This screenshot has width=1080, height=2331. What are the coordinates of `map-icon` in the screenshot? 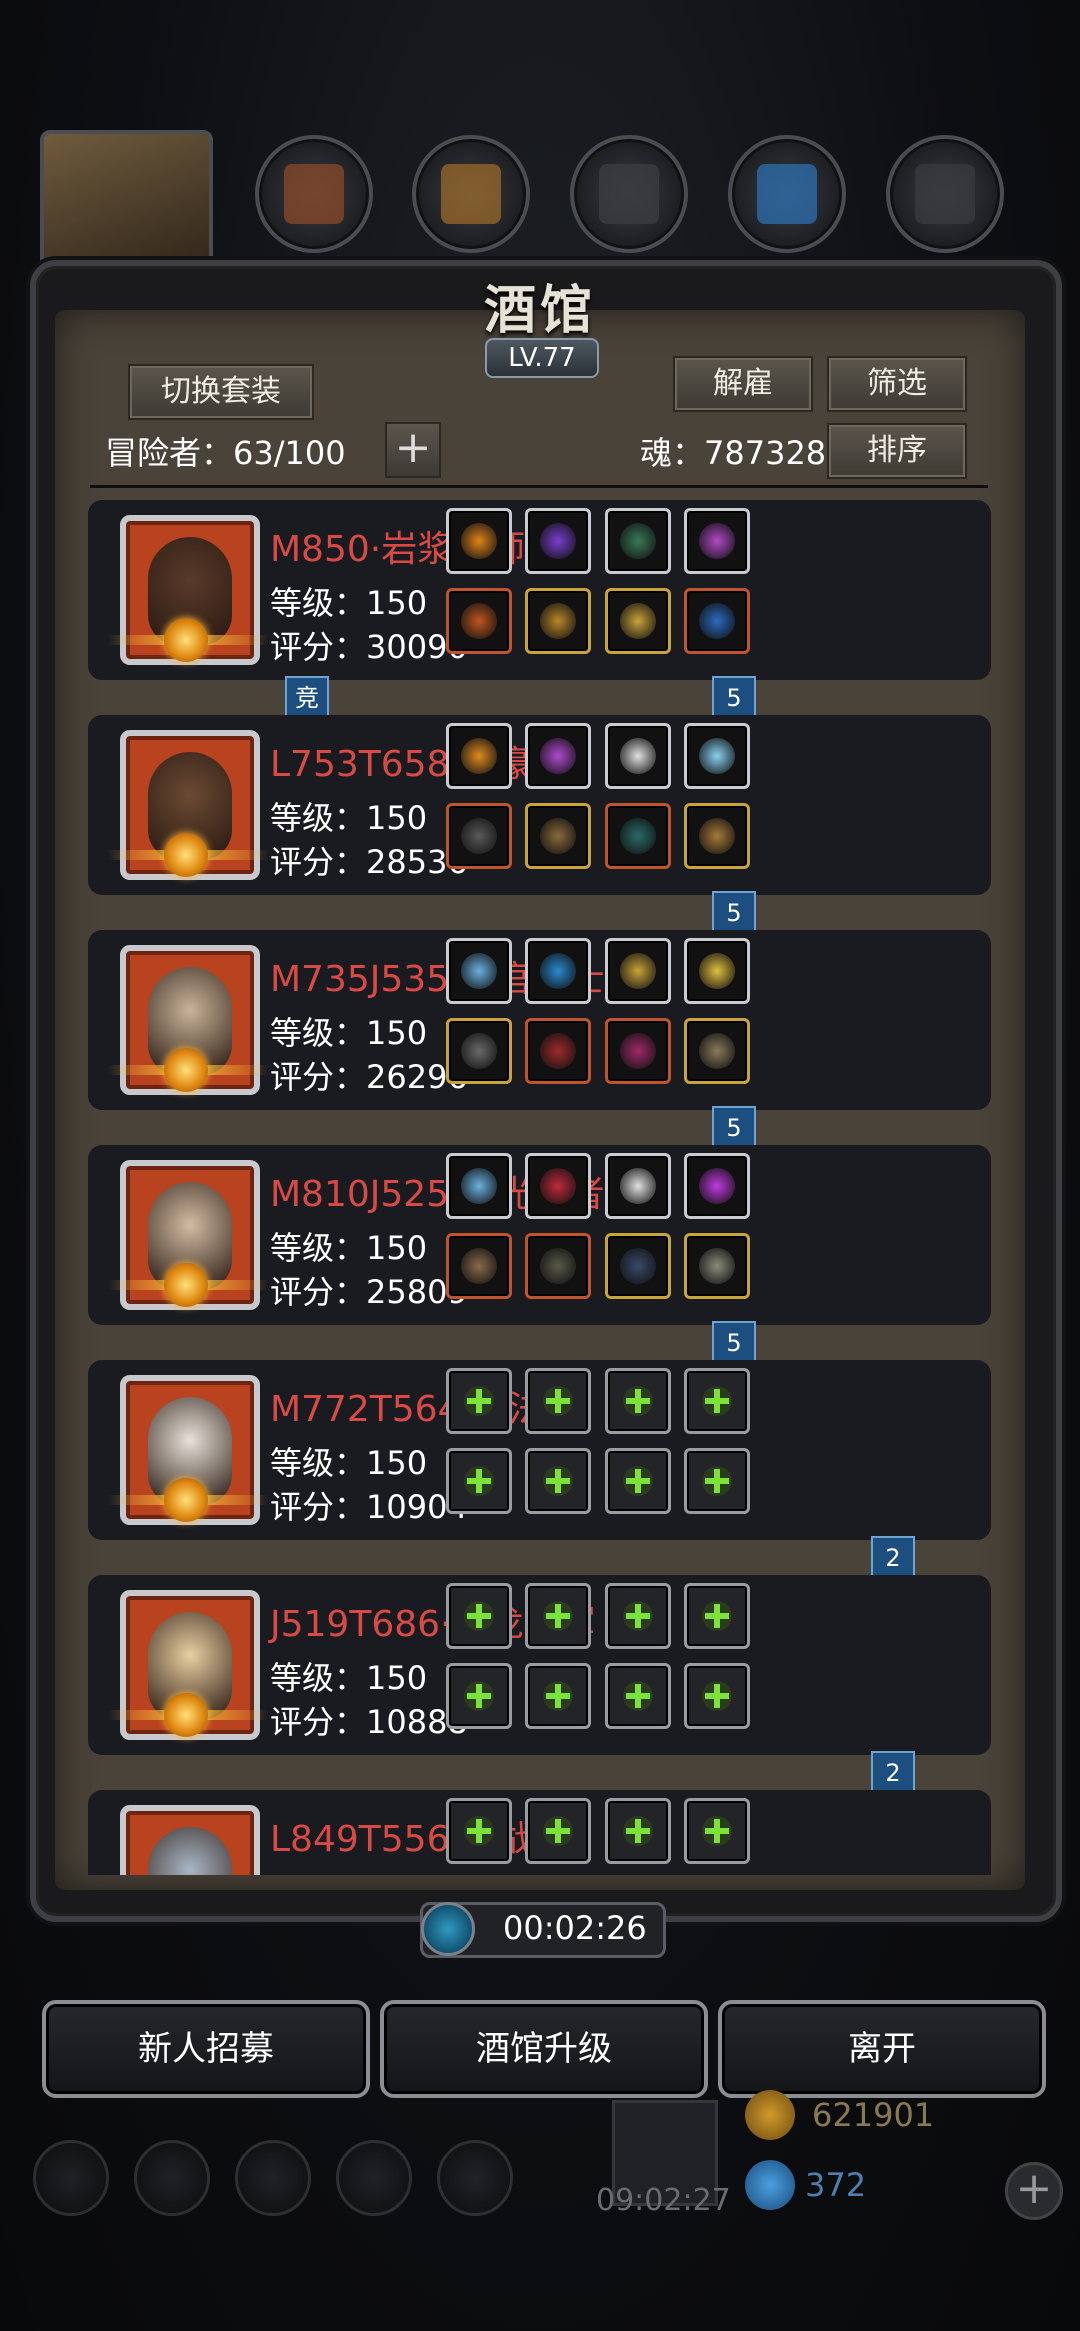 It's located at (475, 2178).